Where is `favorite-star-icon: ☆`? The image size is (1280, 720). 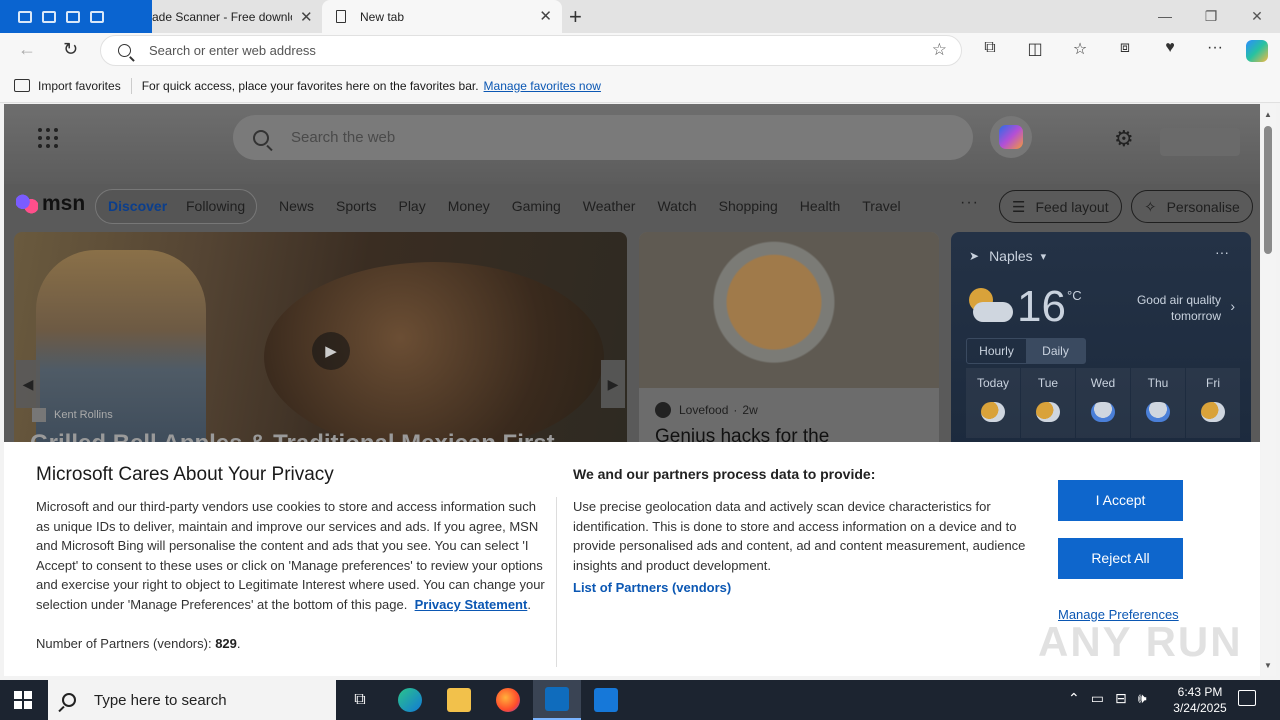 favorite-star-icon: ☆ is located at coordinates (939, 50).